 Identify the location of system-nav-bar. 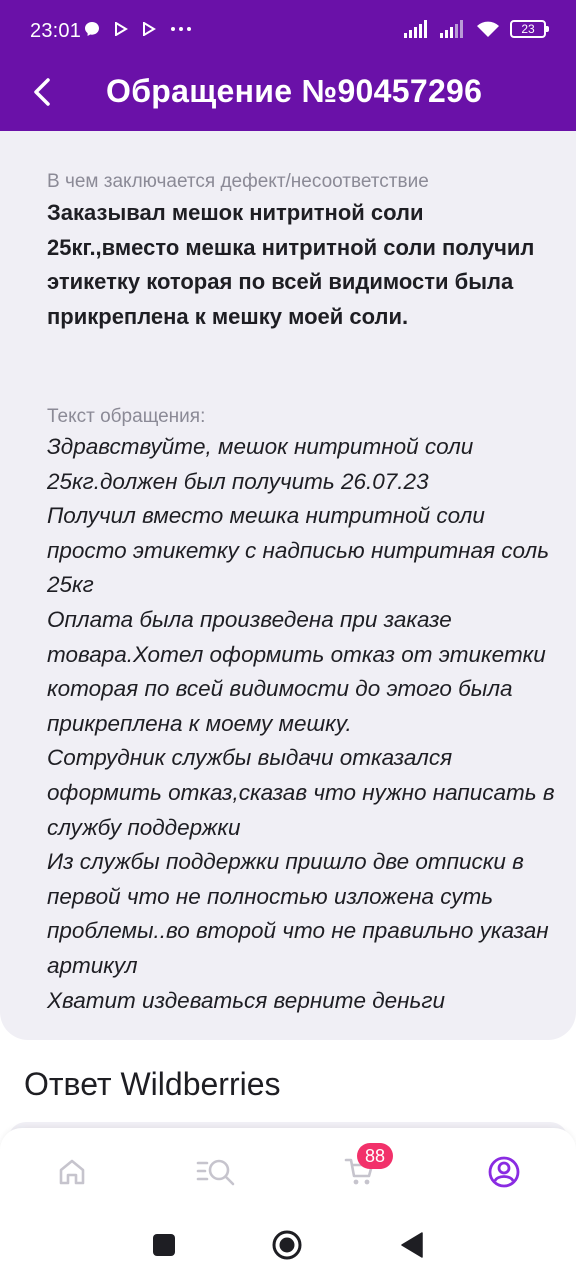
(288, 1249).